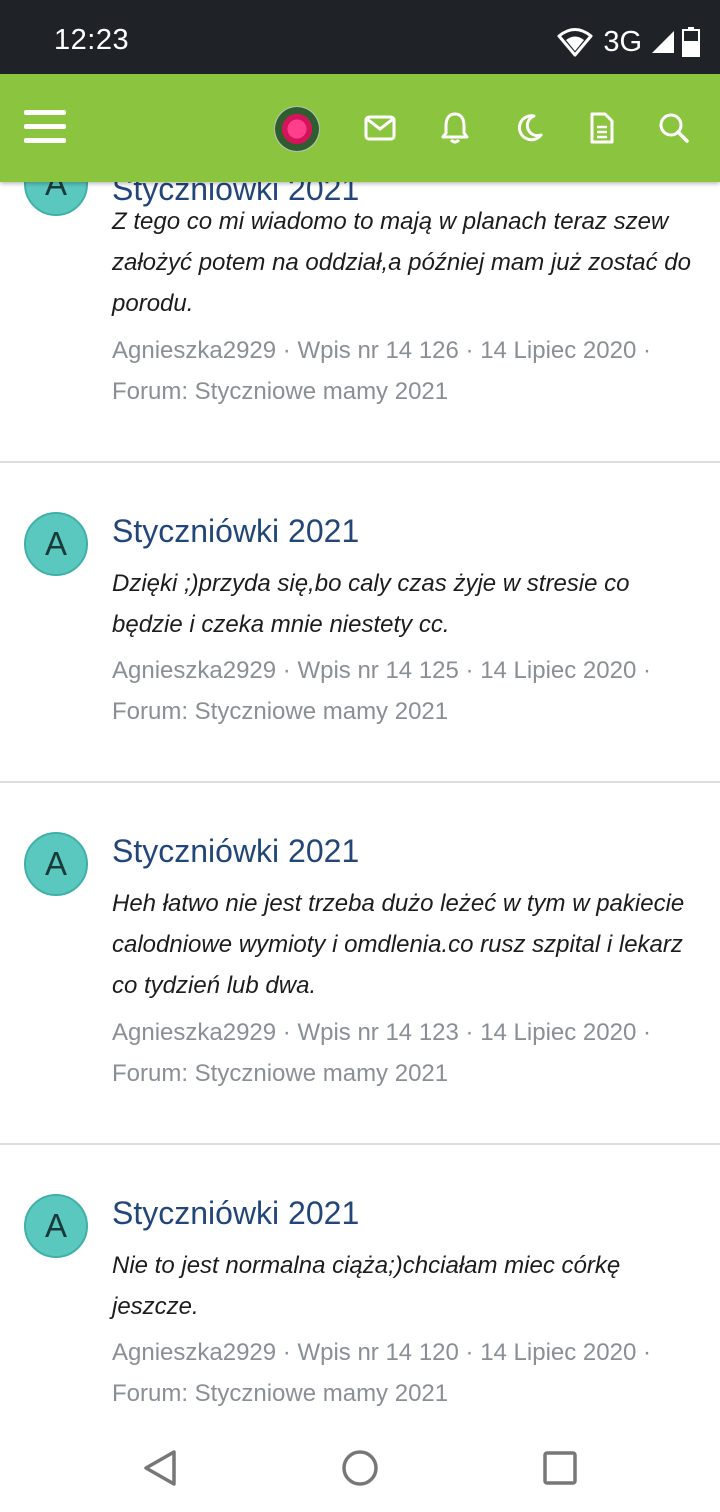  I want to click on moon-icon, so click(529, 128).